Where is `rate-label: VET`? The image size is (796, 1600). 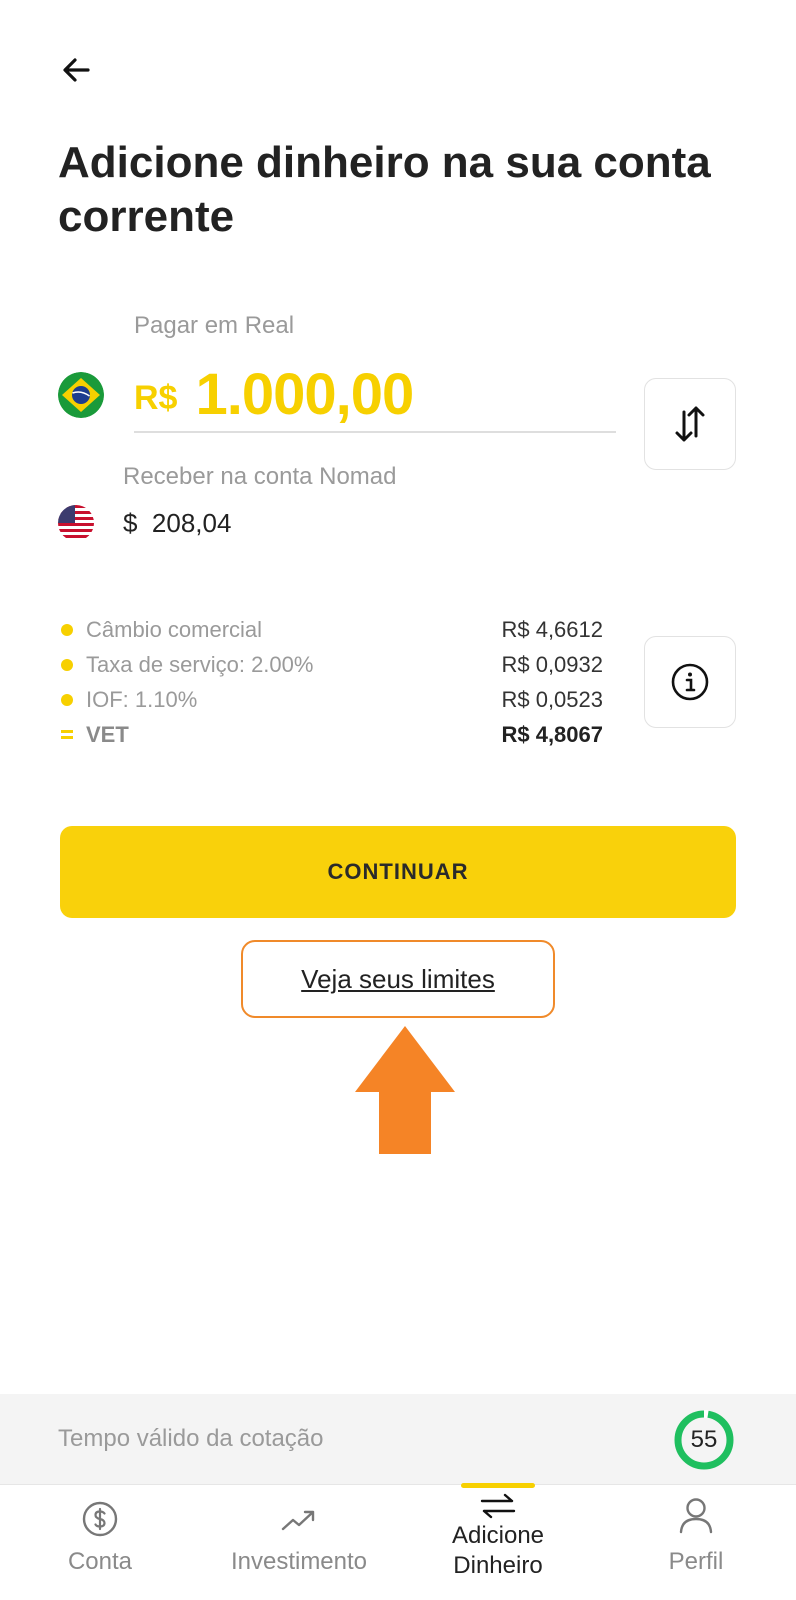
rate-label: VET is located at coordinates (107, 734).